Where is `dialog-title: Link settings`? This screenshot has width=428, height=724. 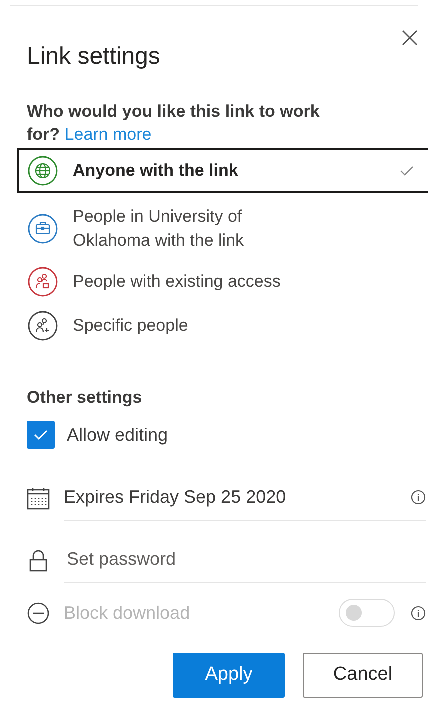
dialog-title: Link settings is located at coordinates (93, 57).